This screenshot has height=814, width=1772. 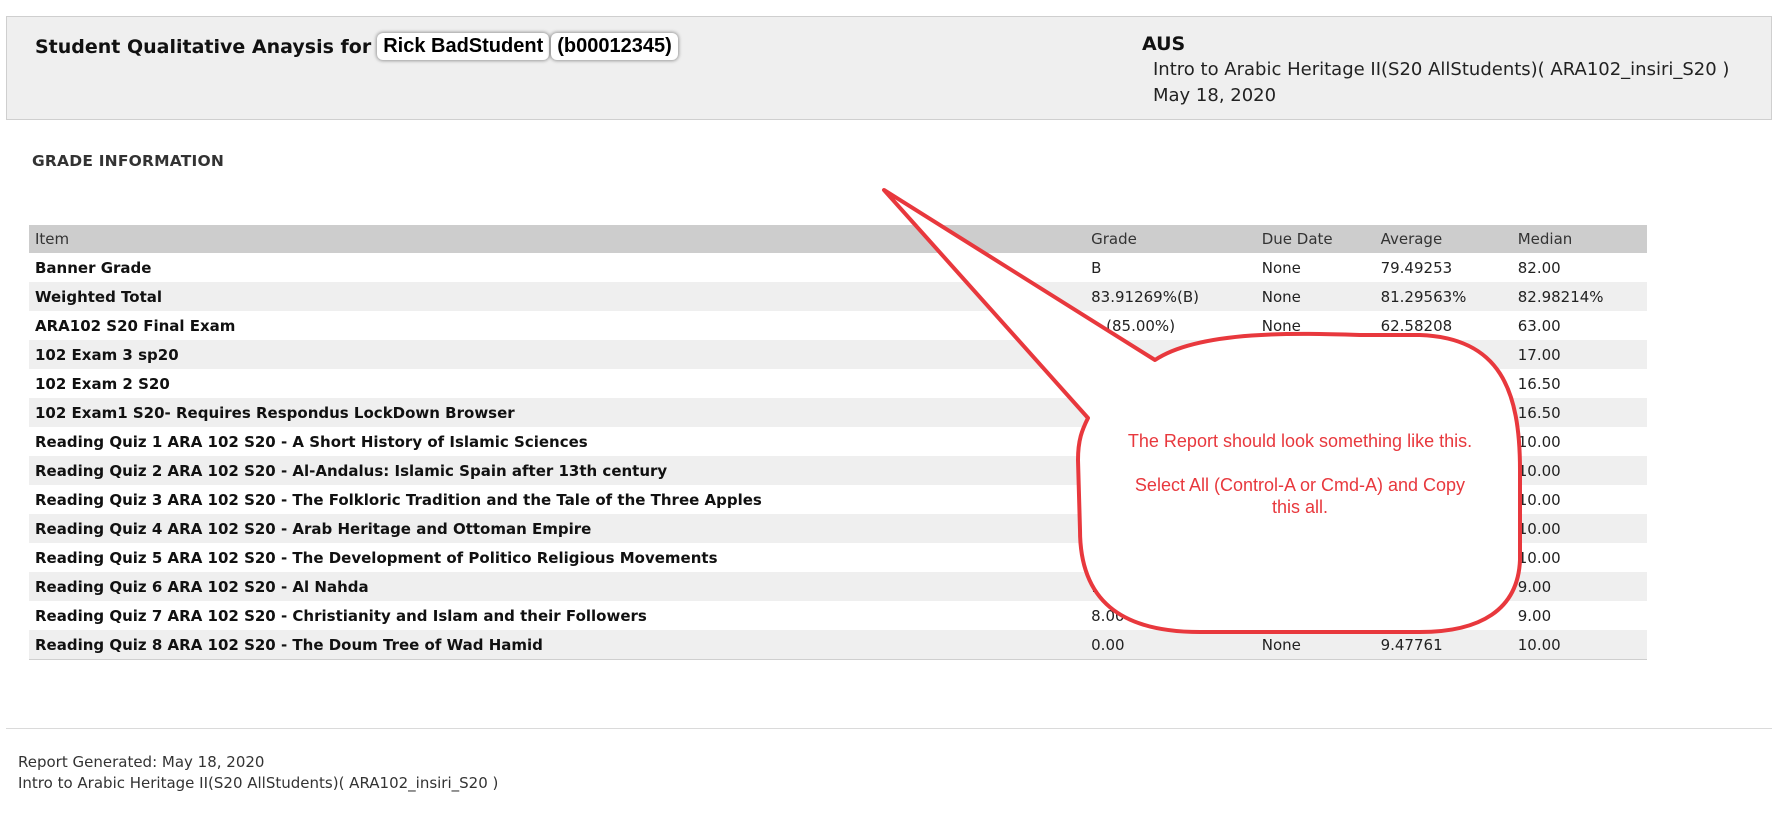 What do you see at coordinates (1416, 267) in the screenshot?
I see `average-cell: 79.49253` at bounding box center [1416, 267].